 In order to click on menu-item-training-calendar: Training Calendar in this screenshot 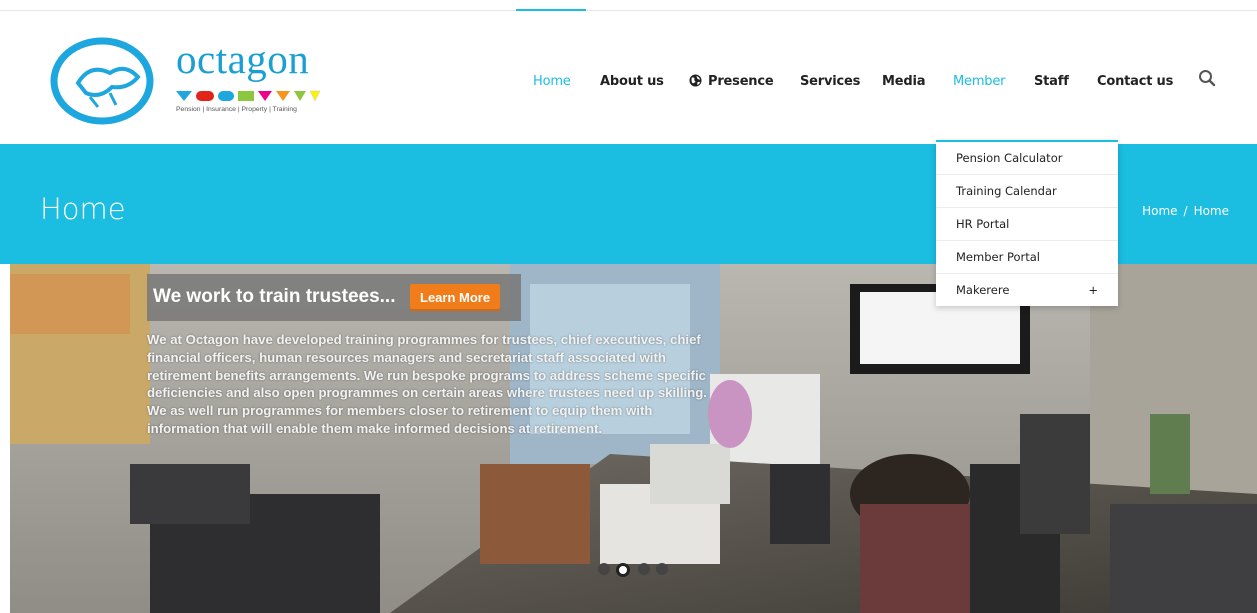, I will do `click(1027, 191)`.